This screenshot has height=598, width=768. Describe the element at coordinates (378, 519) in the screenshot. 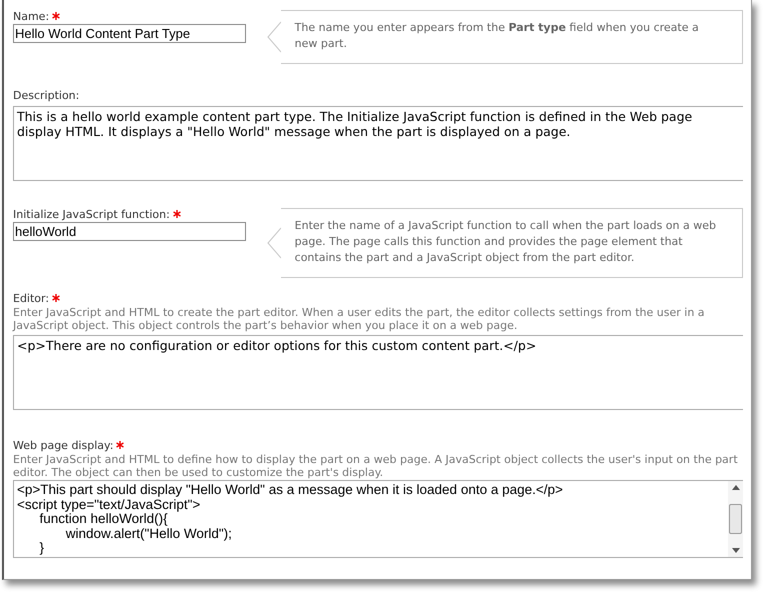

I see `code-area: <p>This part should display "Hello World" as a message when it is loaded onto a page.</p> <script type="text/JavaScript"> function helloWorld(){ window.alert("Hello World"); }` at that location.